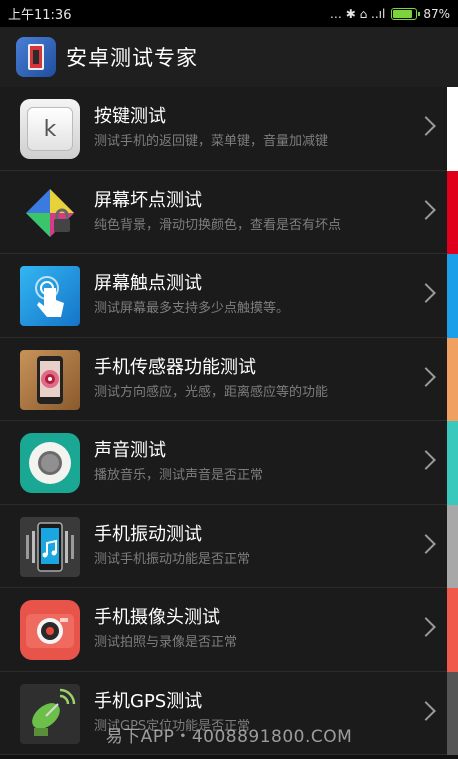 The width and height of the screenshot is (458, 759). Describe the element at coordinates (211, 392) in the screenshot. I see `item-desc: 测试方向感应，光感，距离感应等的功能` at that location.